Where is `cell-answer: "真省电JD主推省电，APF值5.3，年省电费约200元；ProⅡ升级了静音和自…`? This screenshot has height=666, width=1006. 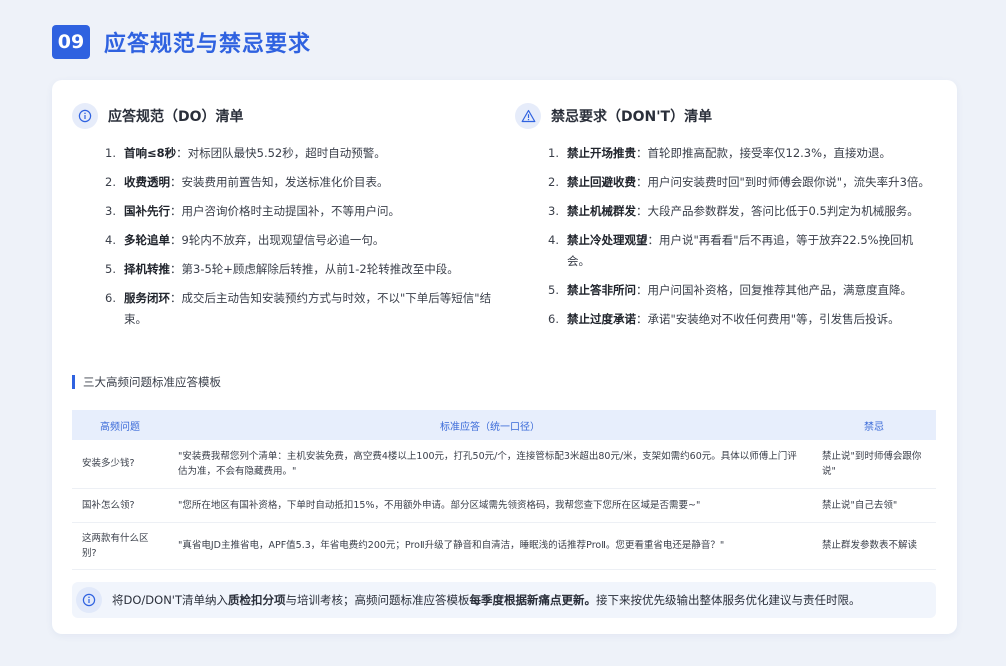 cell-answer: "真省电JD主推省电，APF值5.3，年省电费约200元；ProⅡ升级了静音和自… is located at coordinates (490, 546).